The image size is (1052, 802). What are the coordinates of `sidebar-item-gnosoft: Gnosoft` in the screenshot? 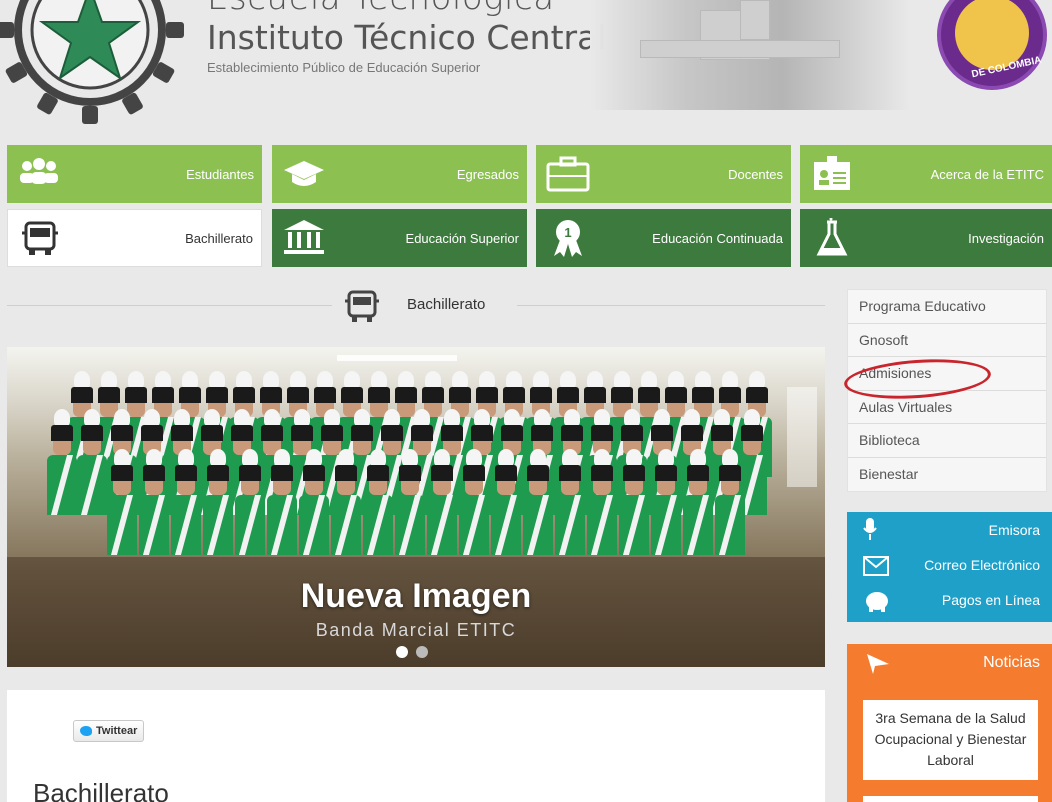 It's located at (947, 340).